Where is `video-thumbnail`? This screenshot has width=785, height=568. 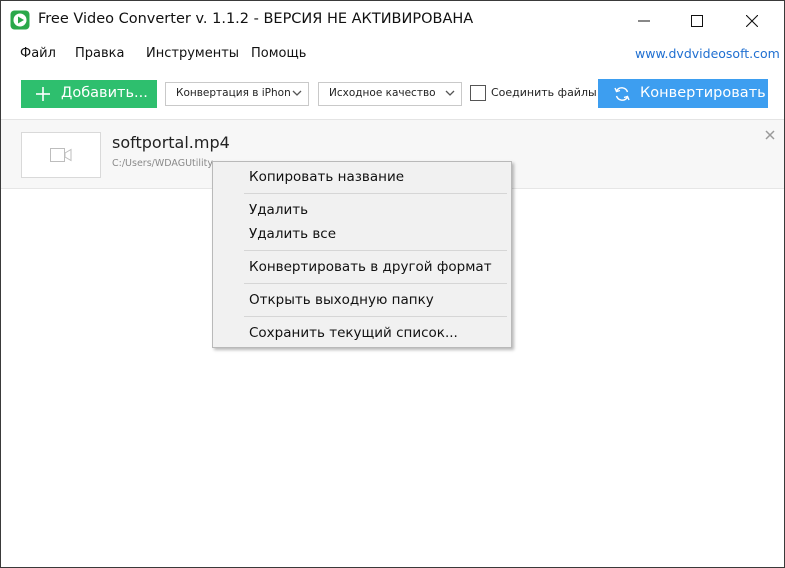 video-thumbnail is located at coordinates (61, 155).